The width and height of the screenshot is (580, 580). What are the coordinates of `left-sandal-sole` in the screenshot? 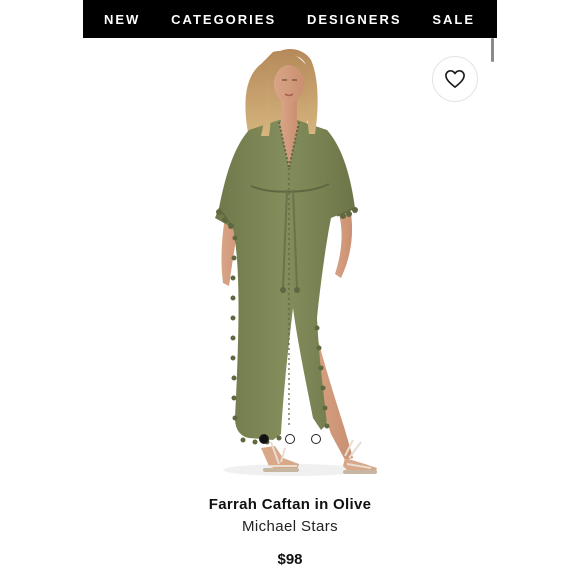 It's located at (281, 470).